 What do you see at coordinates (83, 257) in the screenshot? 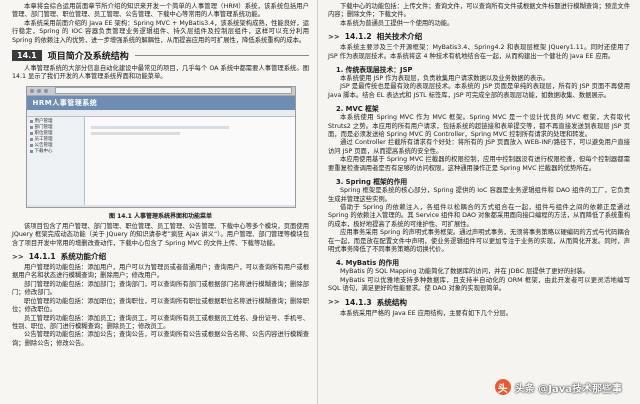
I see `section-title: 系统功能介绍` at bounding box center [83, 257].